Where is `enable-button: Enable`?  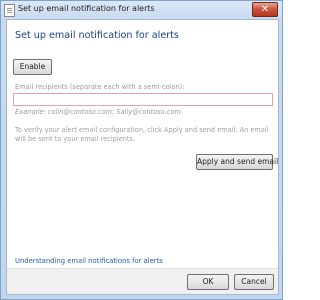 enable-button: Enable is located at coordinates (32, 67).